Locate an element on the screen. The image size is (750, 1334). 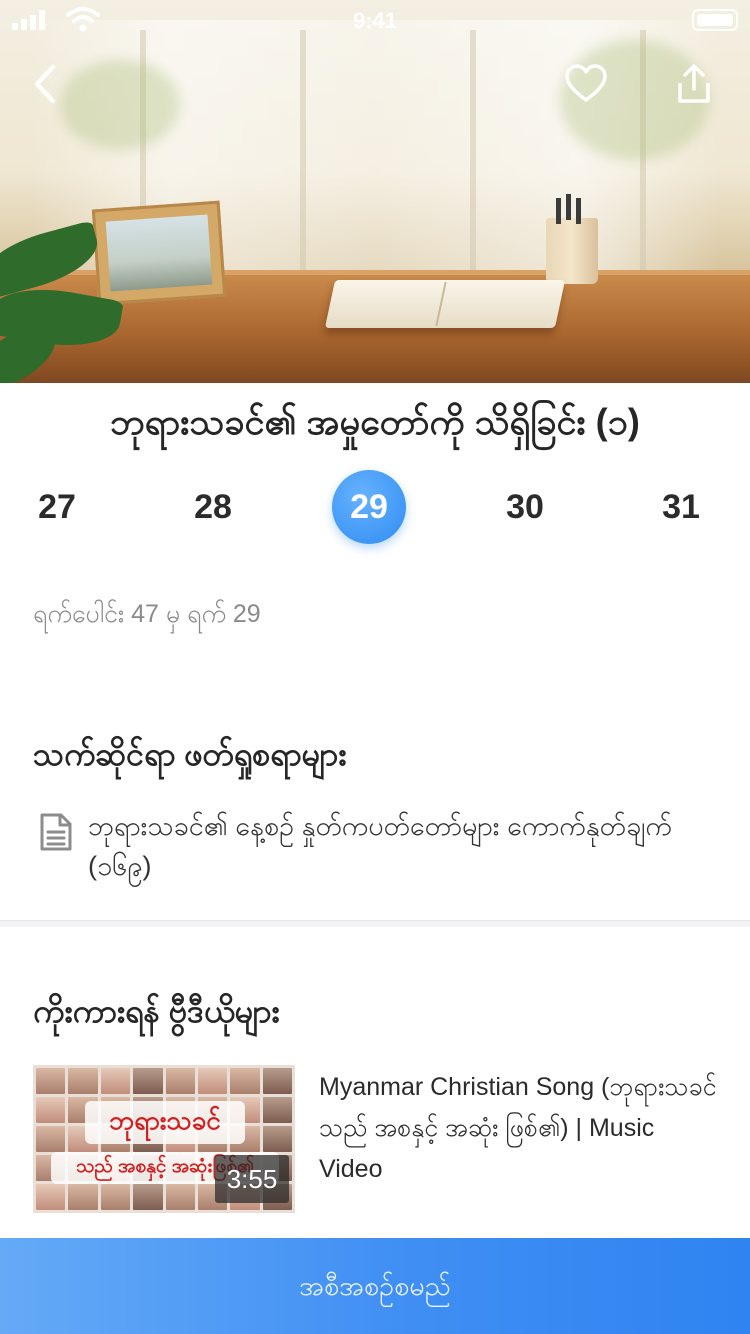
outside-greenery is located at coordinates (120, 105).